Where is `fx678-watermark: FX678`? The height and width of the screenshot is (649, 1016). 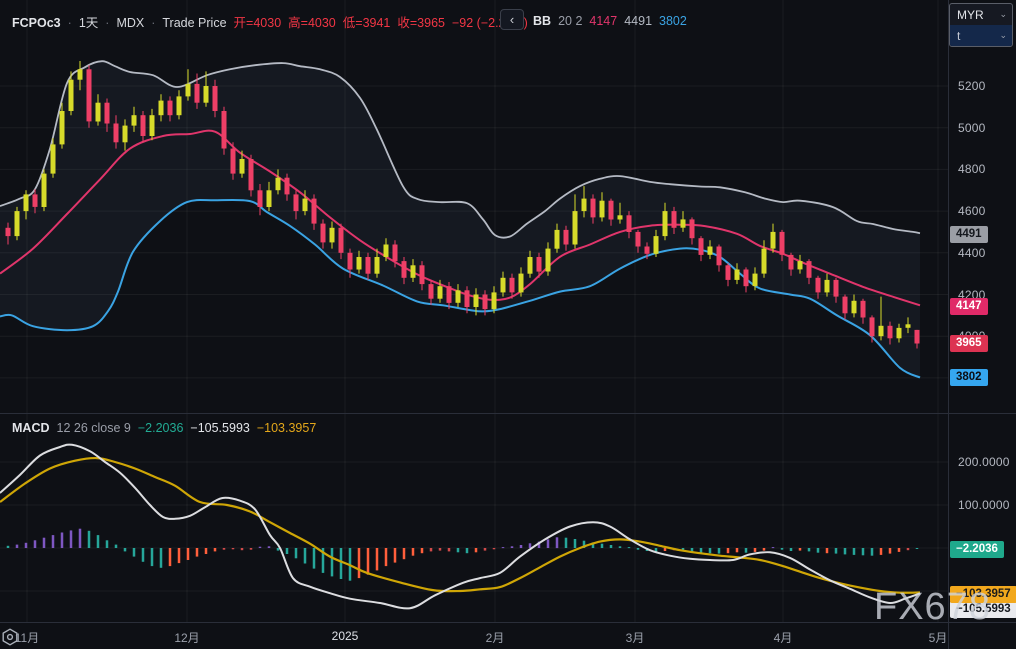
fx678-watermark: FX678 is located at coordinates (932, 607).